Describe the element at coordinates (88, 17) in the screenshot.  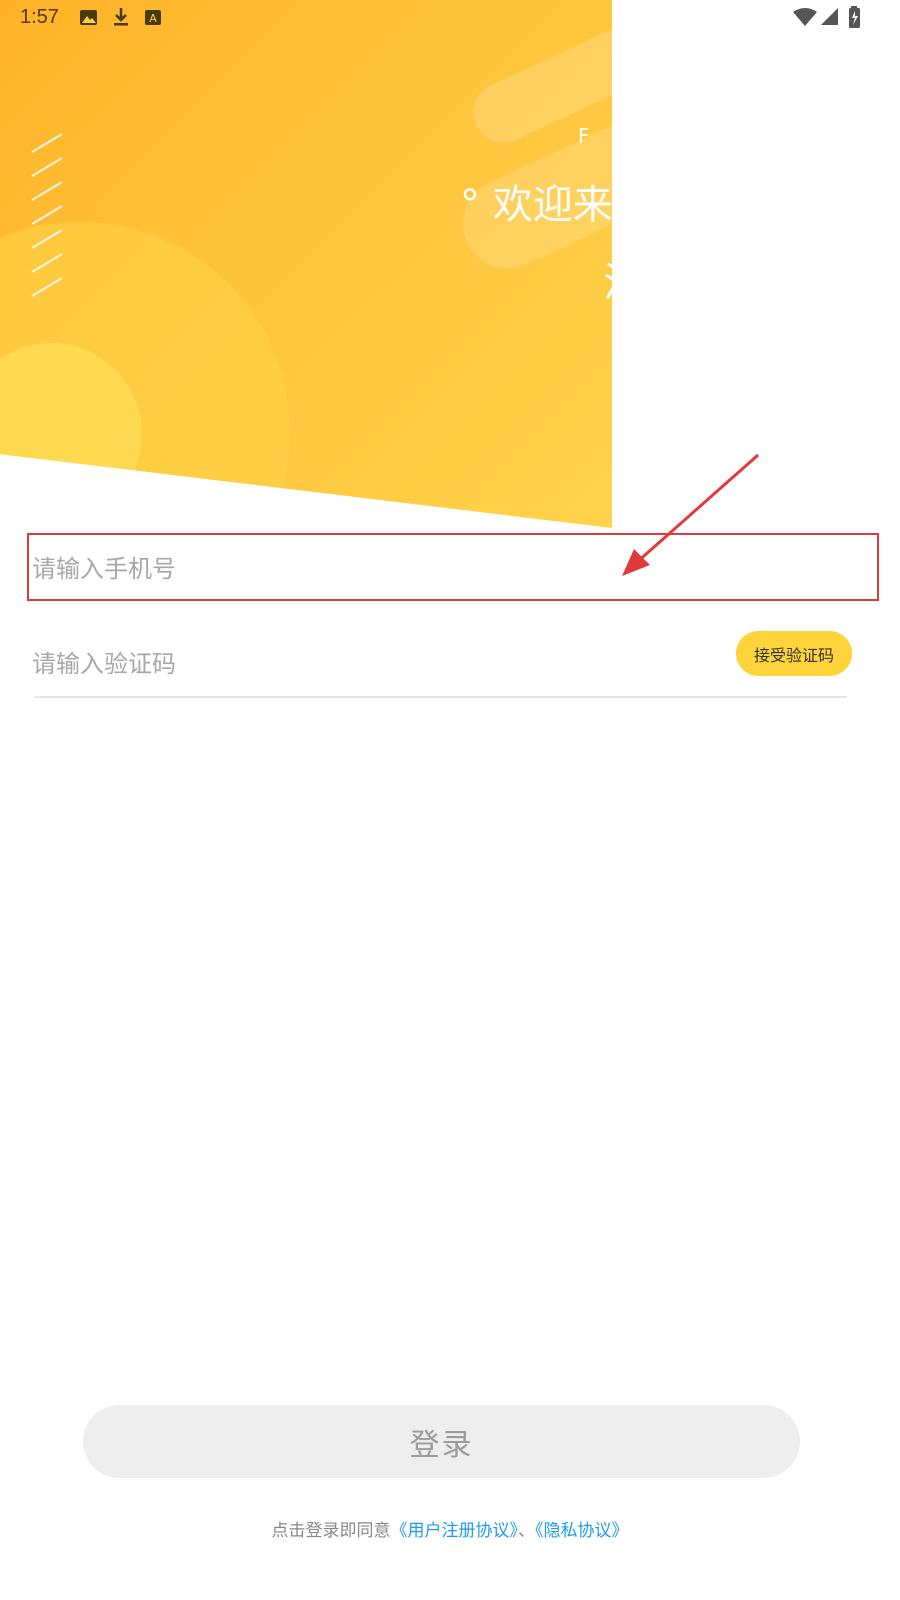
I see `image-icon` at that location.